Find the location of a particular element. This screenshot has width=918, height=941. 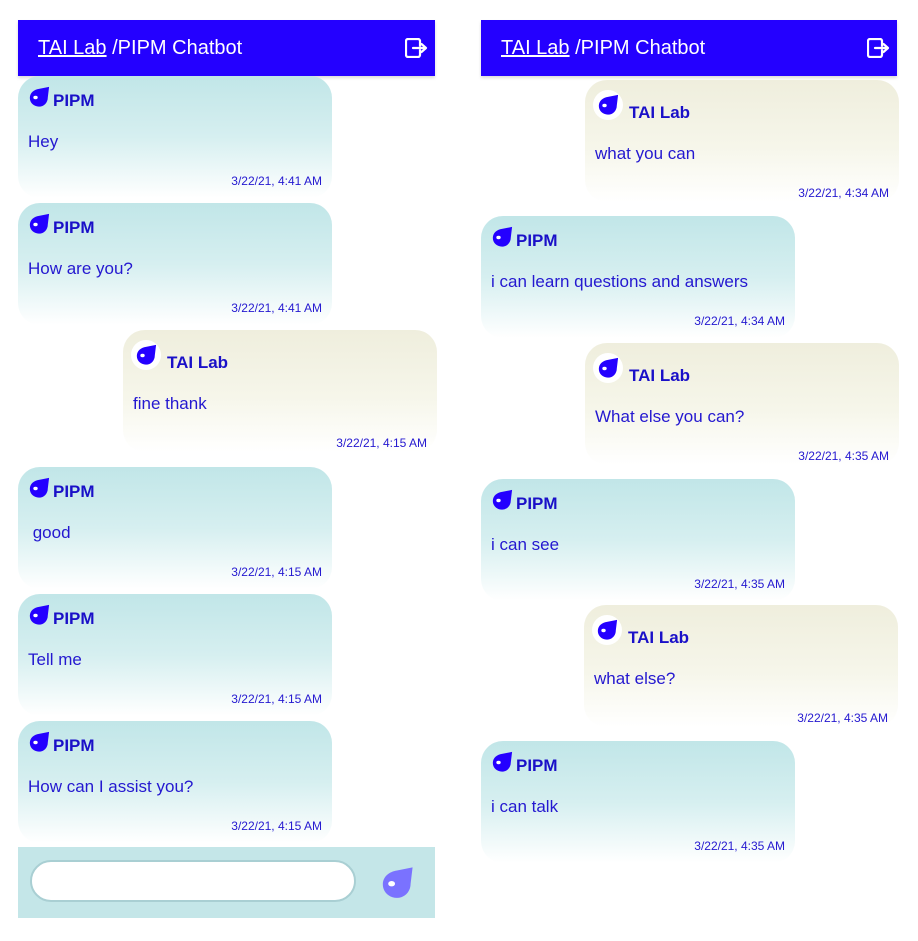

message-text: what else? is located at coordinates (635, 678).